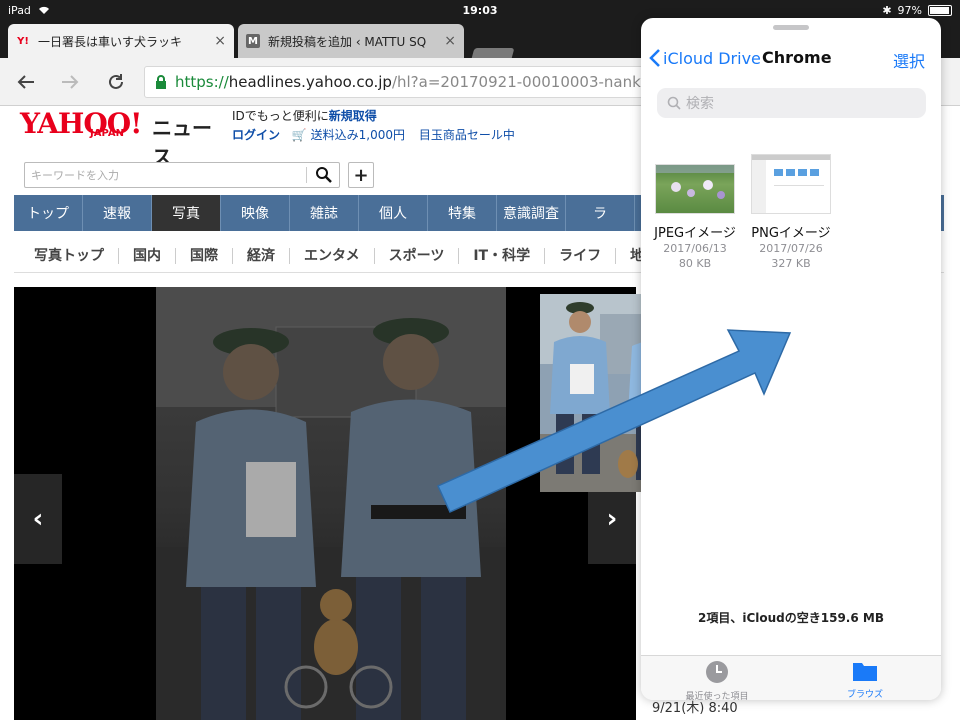 The width and height of the screenshot is (960, 720). What do you see at coordinates (600, 213) in the screenshot?
I see `main-nav-item: ラ` at bounding box center [600, 213].